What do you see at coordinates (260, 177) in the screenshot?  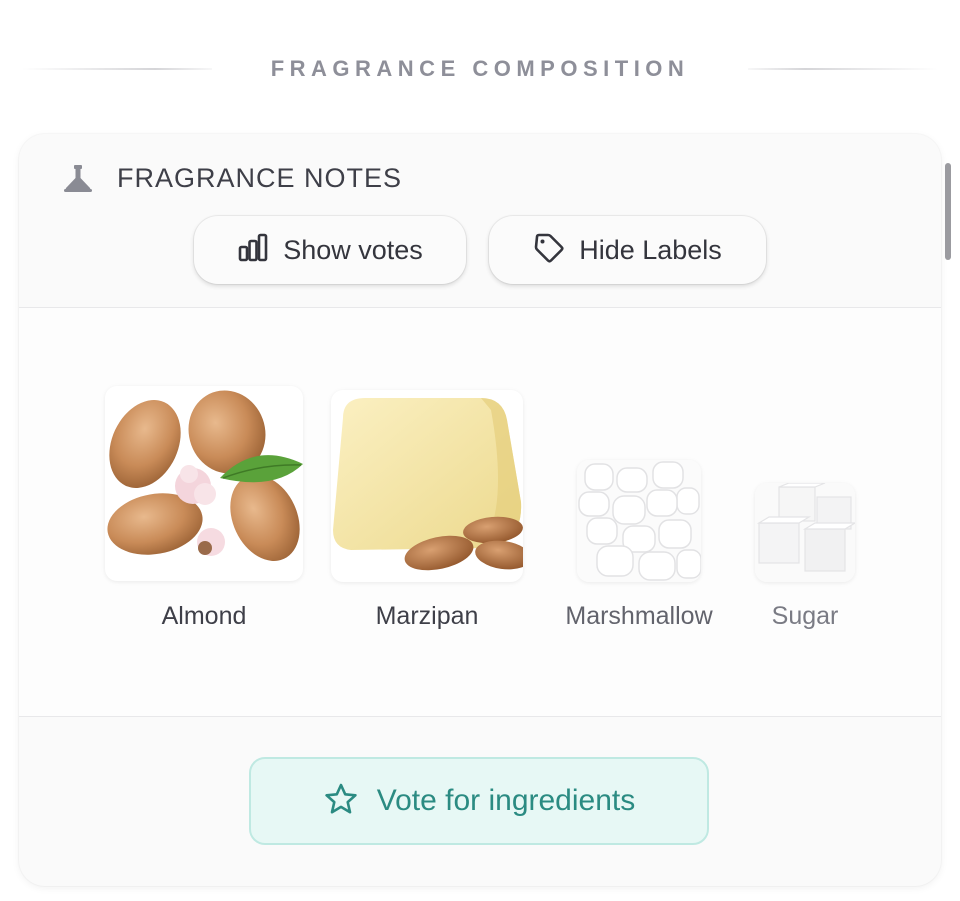 I see `card-title: FRAGRANCE NOTES` at bounding box center [260, 177].